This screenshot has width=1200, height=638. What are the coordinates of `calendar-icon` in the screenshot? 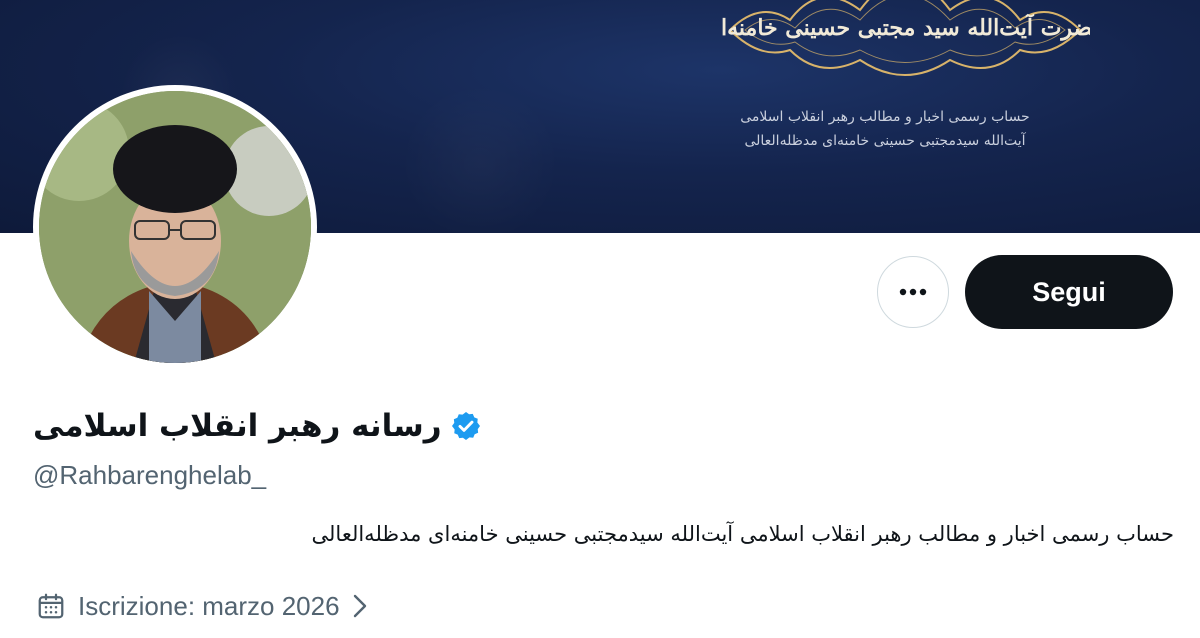 It's located at (51, 606).